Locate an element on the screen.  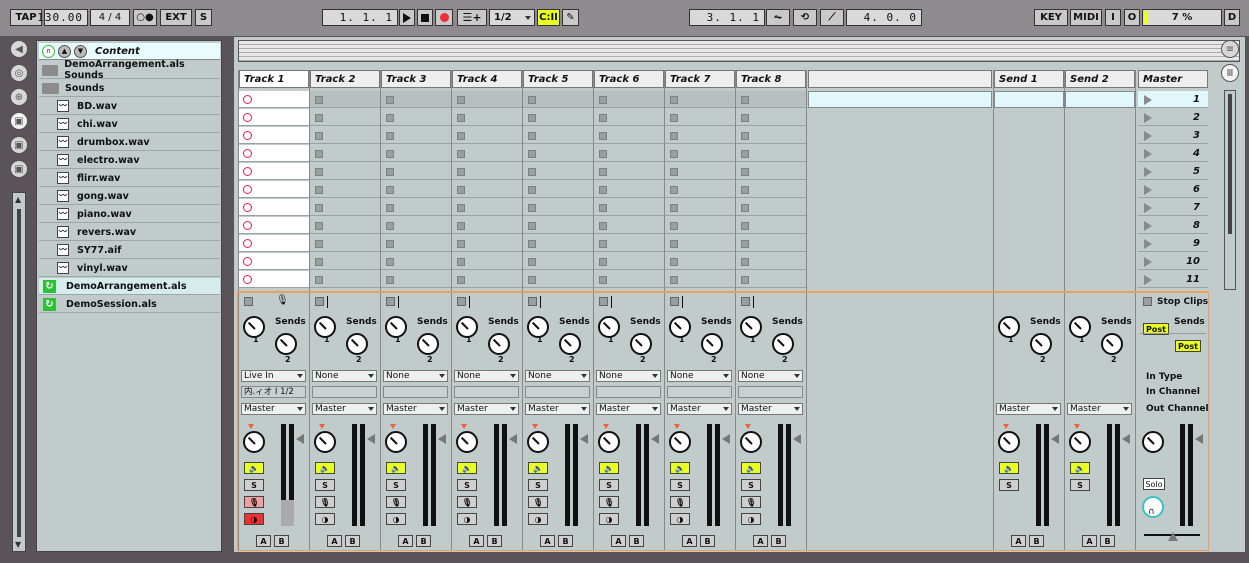
hide-browser-button: ◀ is located at coordinates (19, 49).